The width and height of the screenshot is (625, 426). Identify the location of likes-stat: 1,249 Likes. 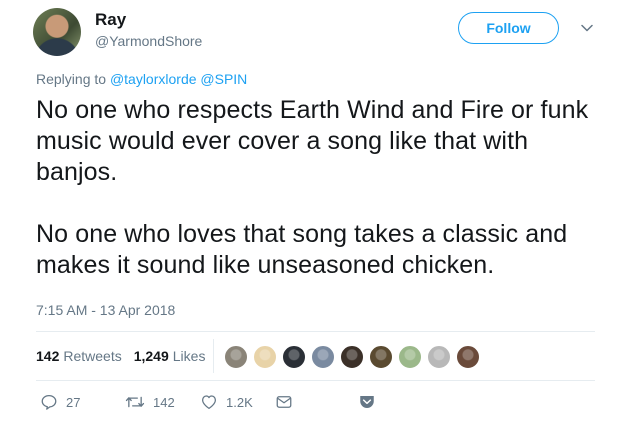
(170, 356).